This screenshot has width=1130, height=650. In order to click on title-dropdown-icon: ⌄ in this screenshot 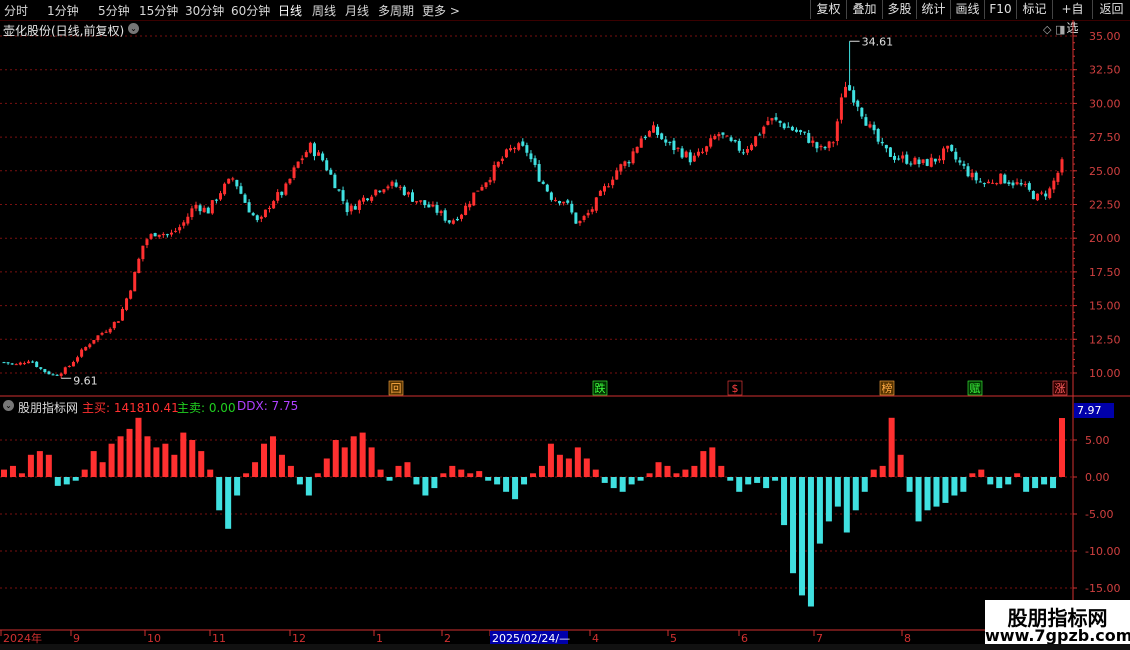, I will do `click(133, 28)`.